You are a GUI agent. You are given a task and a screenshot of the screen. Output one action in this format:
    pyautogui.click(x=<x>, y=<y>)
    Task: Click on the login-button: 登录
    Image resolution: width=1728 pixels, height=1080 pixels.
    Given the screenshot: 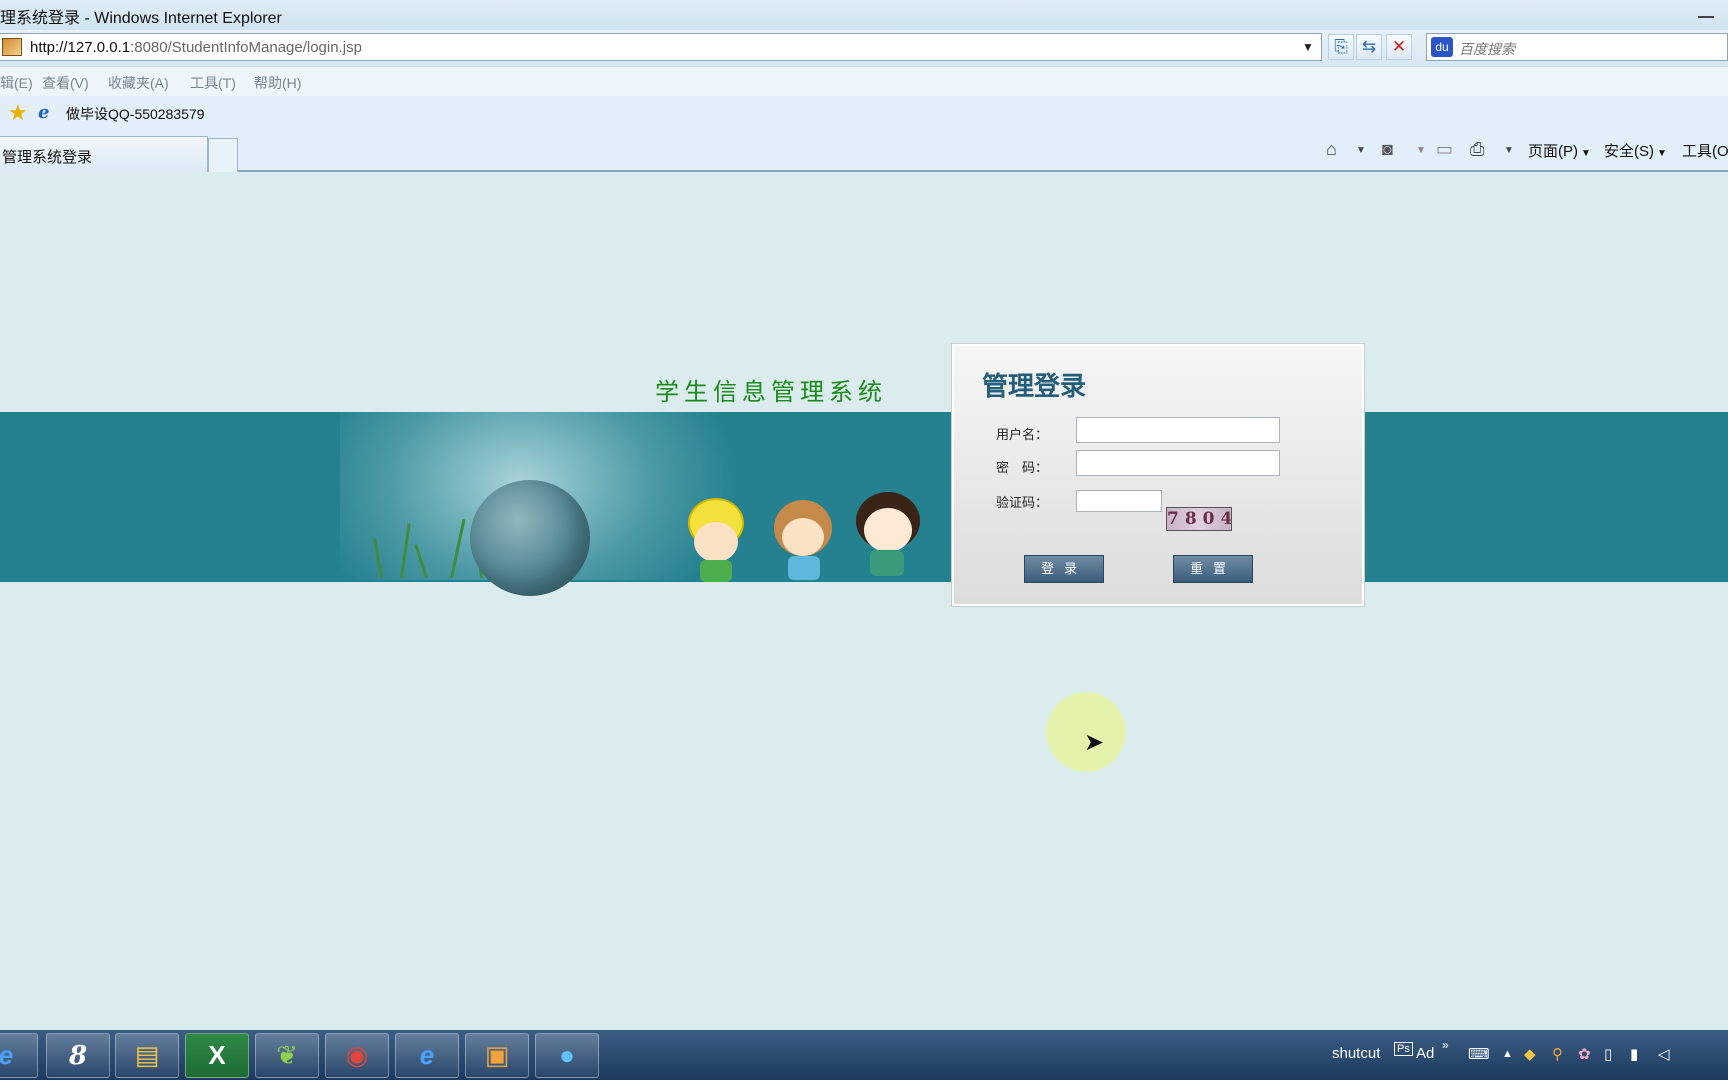 What is the action you would take?
    pyautogui.click(x=1064, y=569)
    